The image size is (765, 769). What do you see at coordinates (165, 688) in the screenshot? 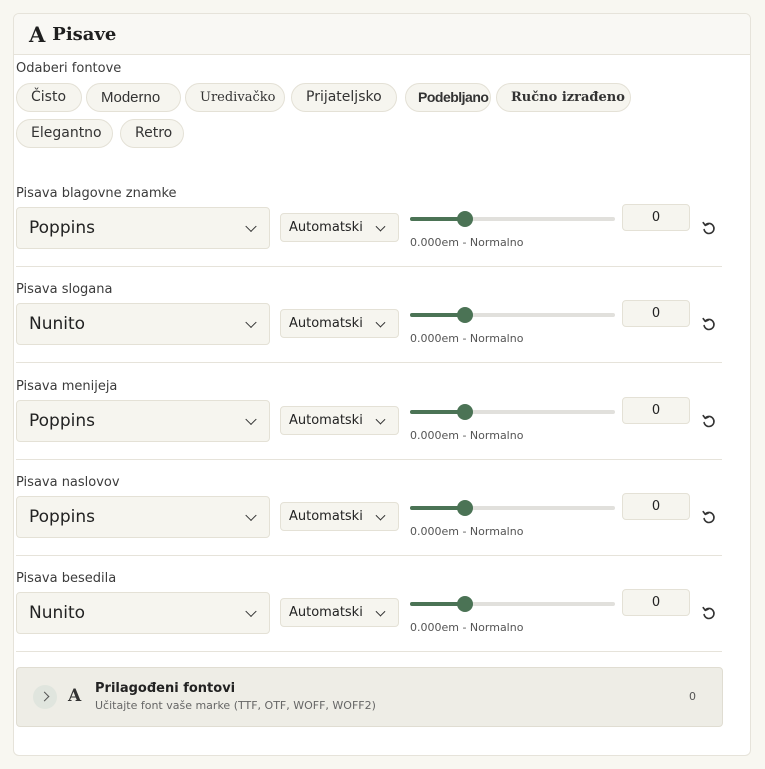
I see `custom-fonts-title: Prilagođeni fontovi` at bounding box center [165, 688].